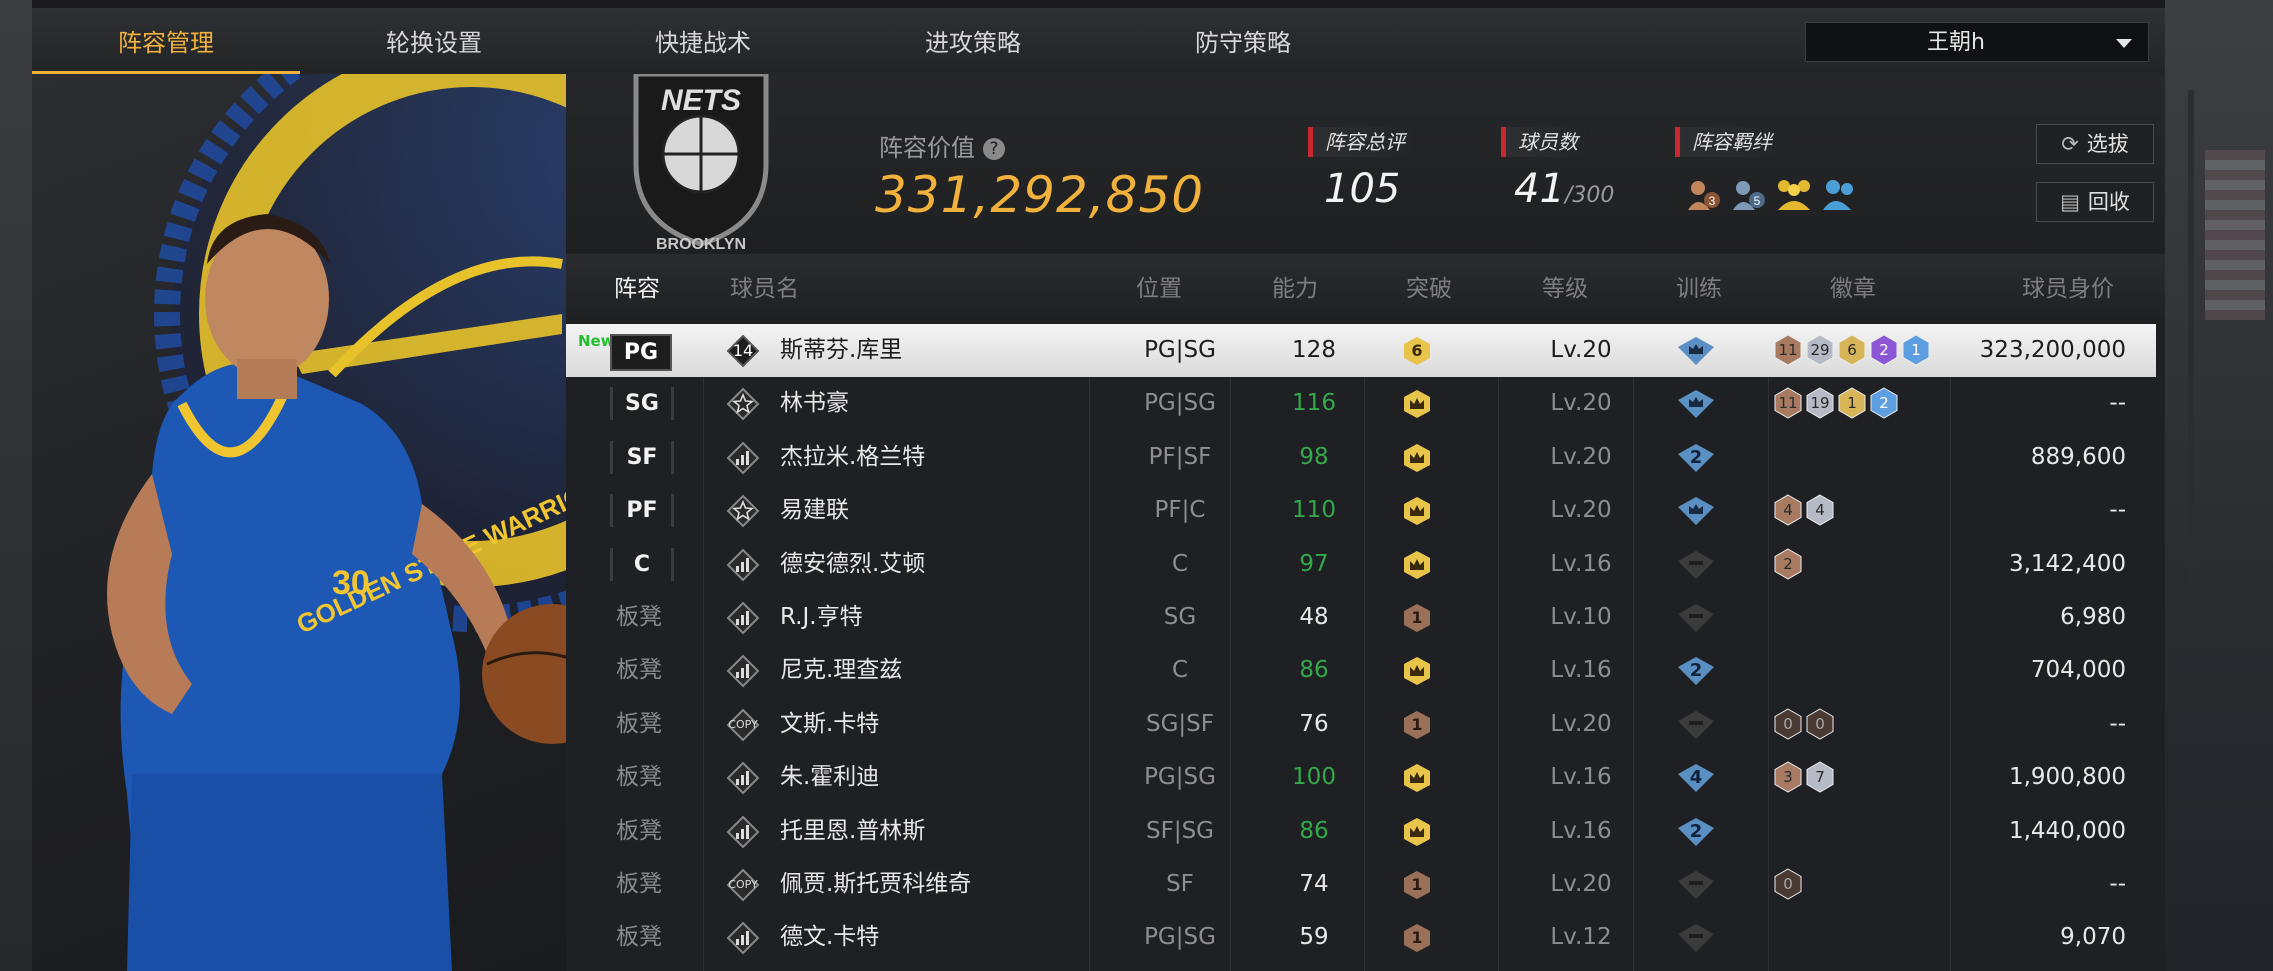 The image size is (2273, 971). What do you see at coordinates (1361, 564) in the screenshot?
I see `table-row: C 德安德烈.艾顿 C 97 Lv.16 2 3,142,400` at bounding box center [1361, 564].